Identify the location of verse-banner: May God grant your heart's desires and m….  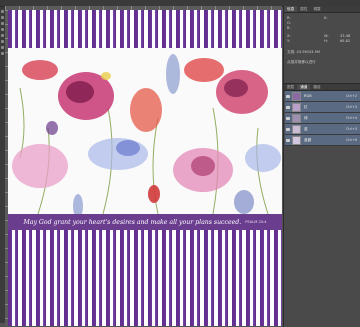
(145, 222).